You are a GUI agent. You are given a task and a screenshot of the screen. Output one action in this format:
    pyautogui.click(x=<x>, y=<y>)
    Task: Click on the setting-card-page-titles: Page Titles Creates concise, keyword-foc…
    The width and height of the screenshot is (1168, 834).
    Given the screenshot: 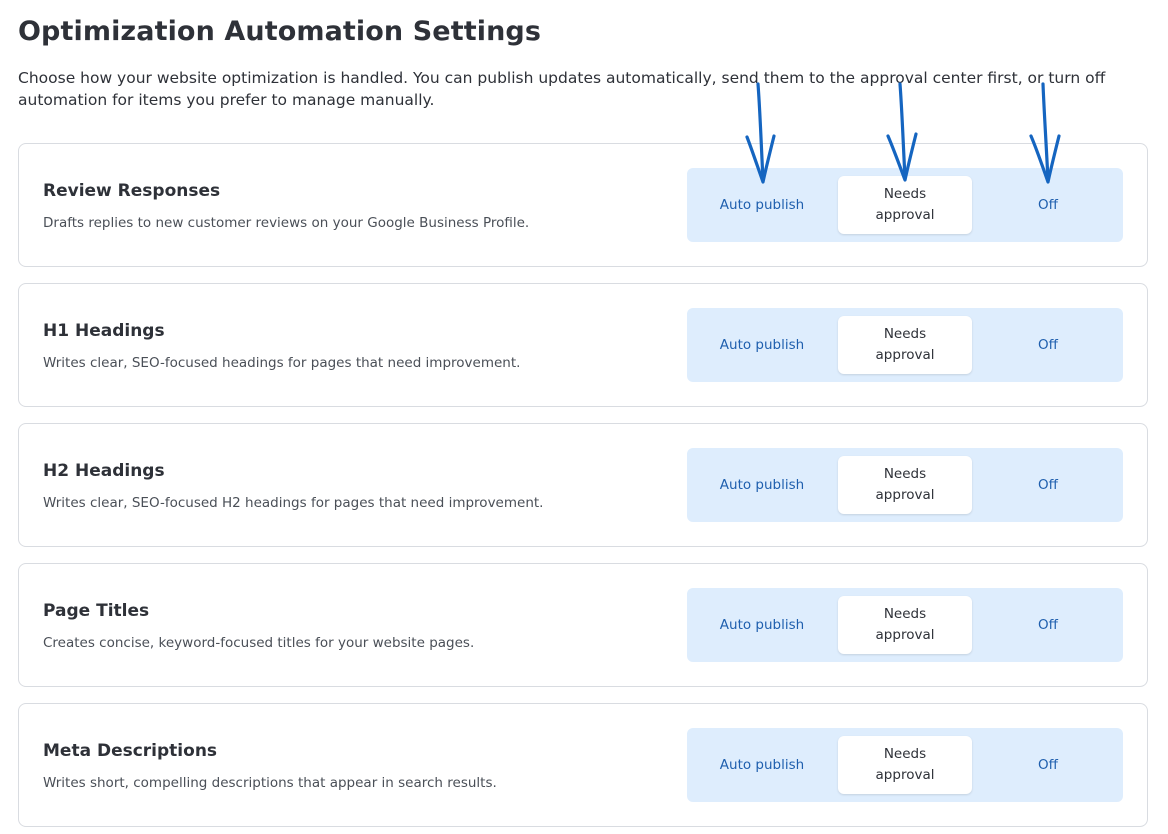 What is the action you would take?
    pyautogui.click(x=583, y=625)
    